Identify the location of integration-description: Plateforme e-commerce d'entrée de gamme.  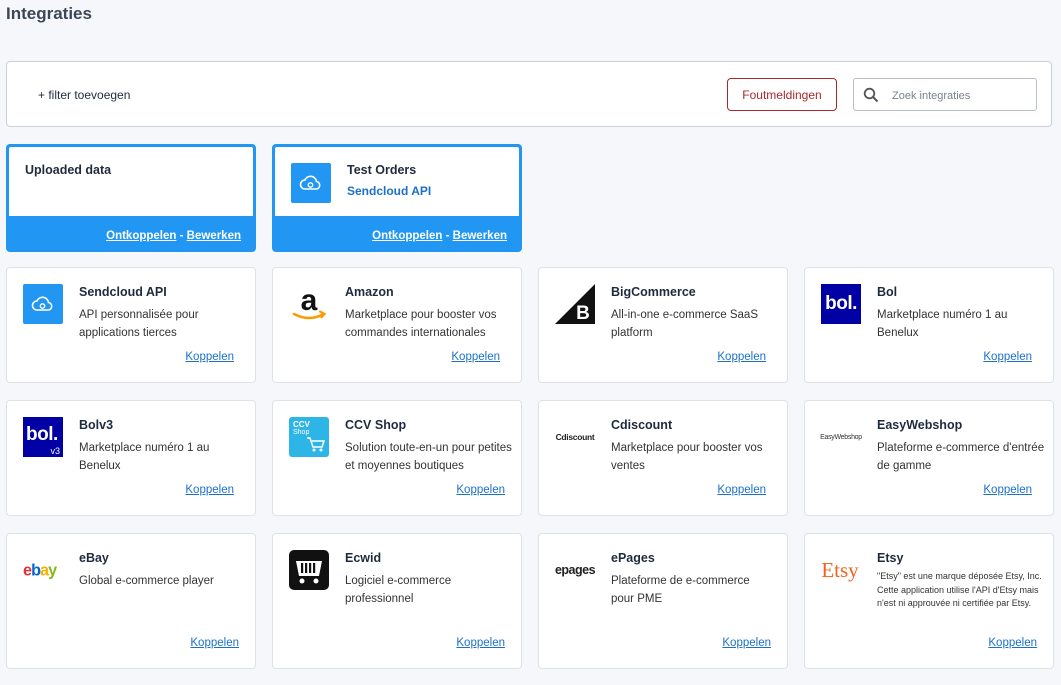
(961, 457).